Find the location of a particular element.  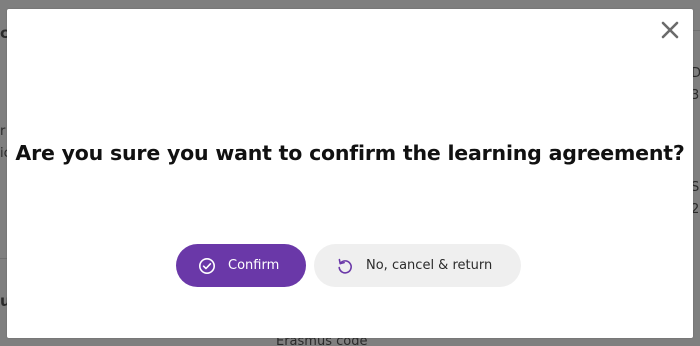

undo-icon is located at coordinates (345, 266).